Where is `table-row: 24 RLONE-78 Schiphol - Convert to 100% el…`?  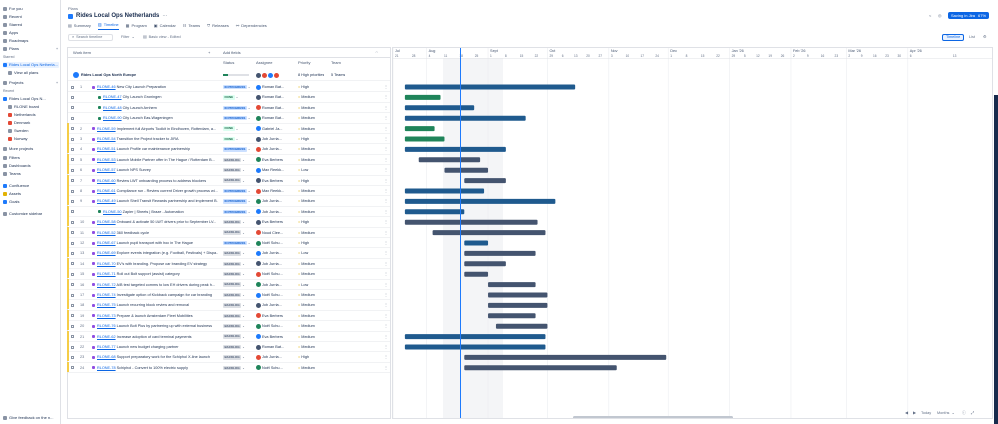 table-row: 24 RLONE-78 Schiphol - Convert to 100% el… is located at coordinates (229, 368).